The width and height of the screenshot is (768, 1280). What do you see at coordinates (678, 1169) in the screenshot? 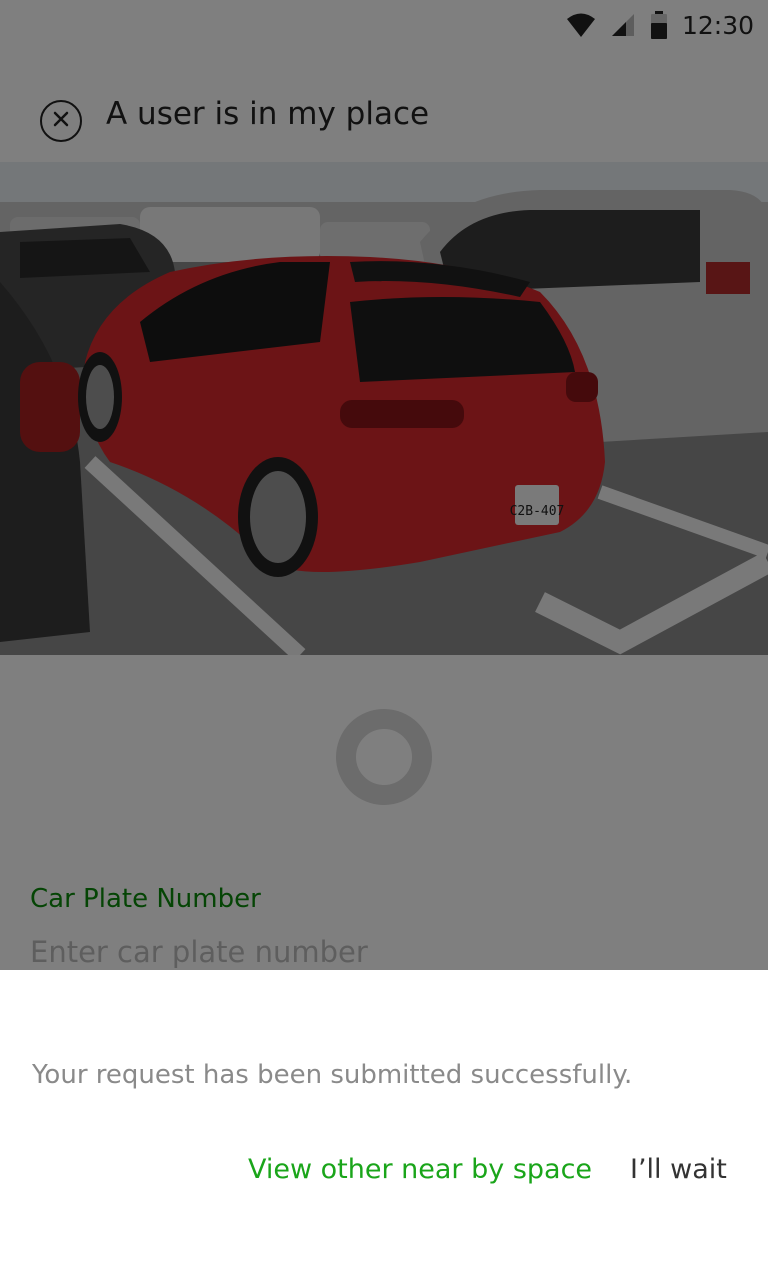
I see `ill-wait-button: I’ll wait` at bounding box center [678, 1169].